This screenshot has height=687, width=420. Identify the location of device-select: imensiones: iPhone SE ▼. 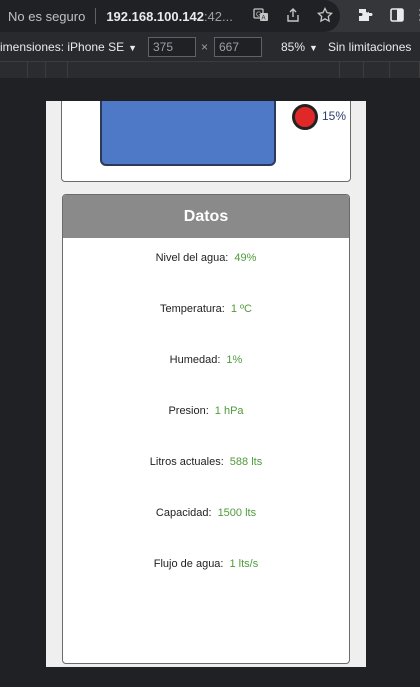
(68, 47).